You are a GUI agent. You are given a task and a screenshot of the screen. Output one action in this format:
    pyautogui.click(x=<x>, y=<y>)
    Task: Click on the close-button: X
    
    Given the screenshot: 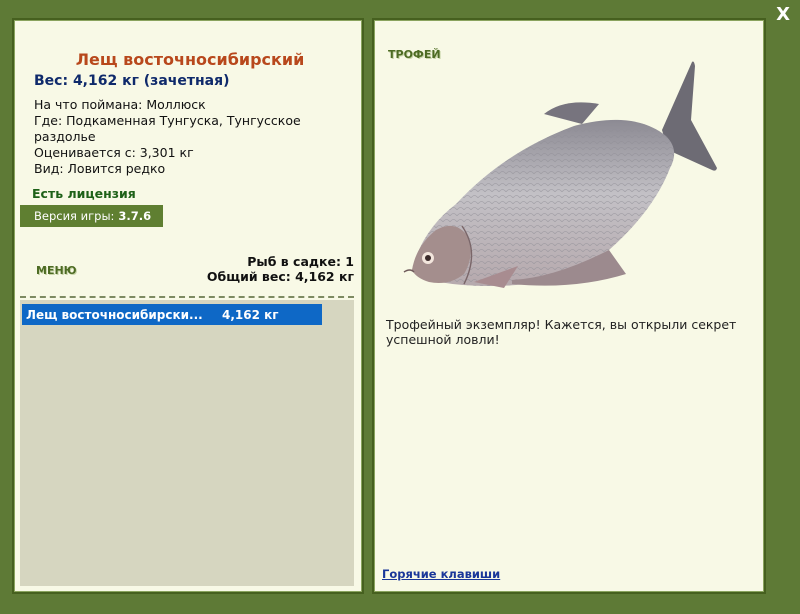 What is the action you would take?
    pyautogui.click(x=783, y=14)
    